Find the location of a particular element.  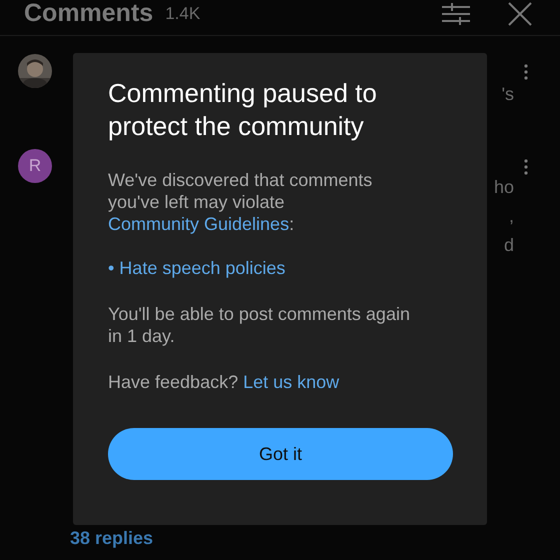

dialog-notice: You'll be able to post comments again in 1 day. is located at coordinates (259, 325).